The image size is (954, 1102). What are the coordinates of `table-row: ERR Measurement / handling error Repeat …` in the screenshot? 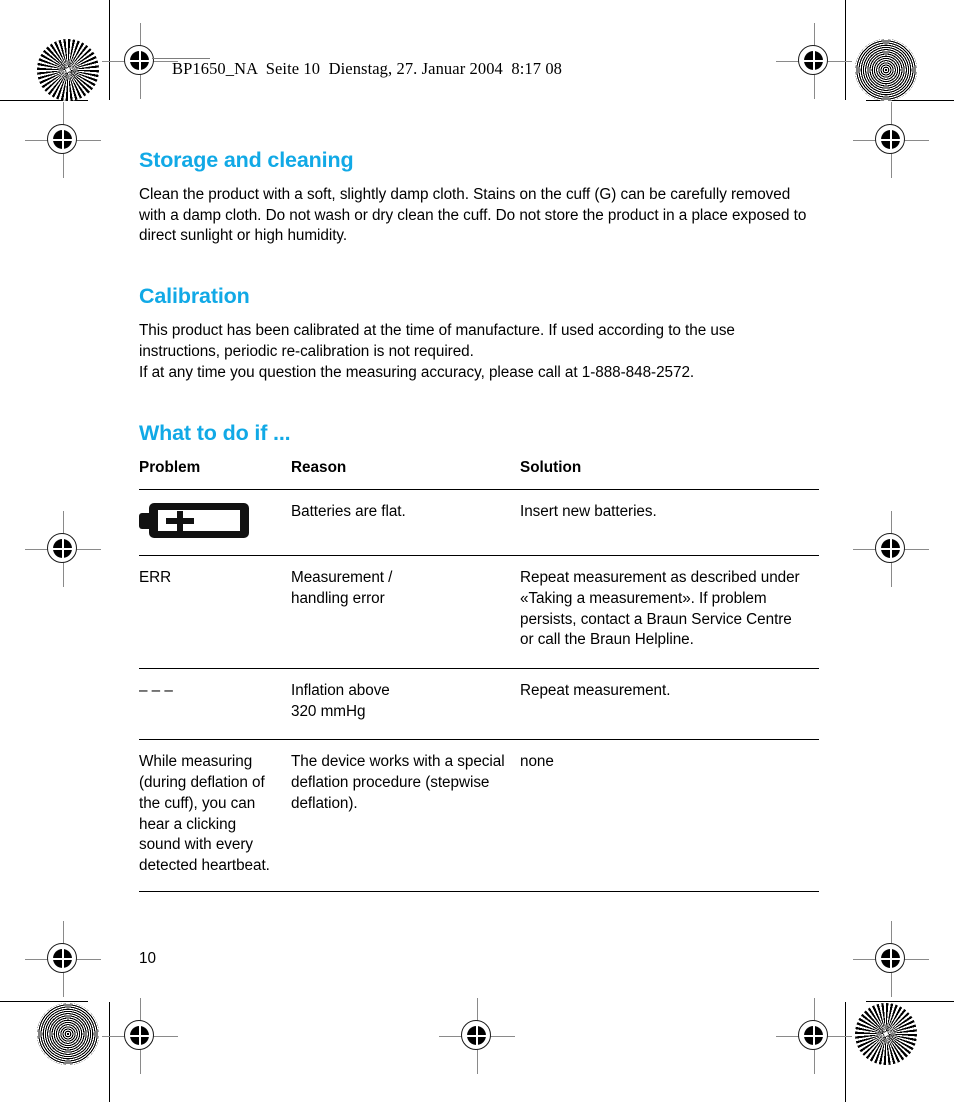 It's located at (479, 612).